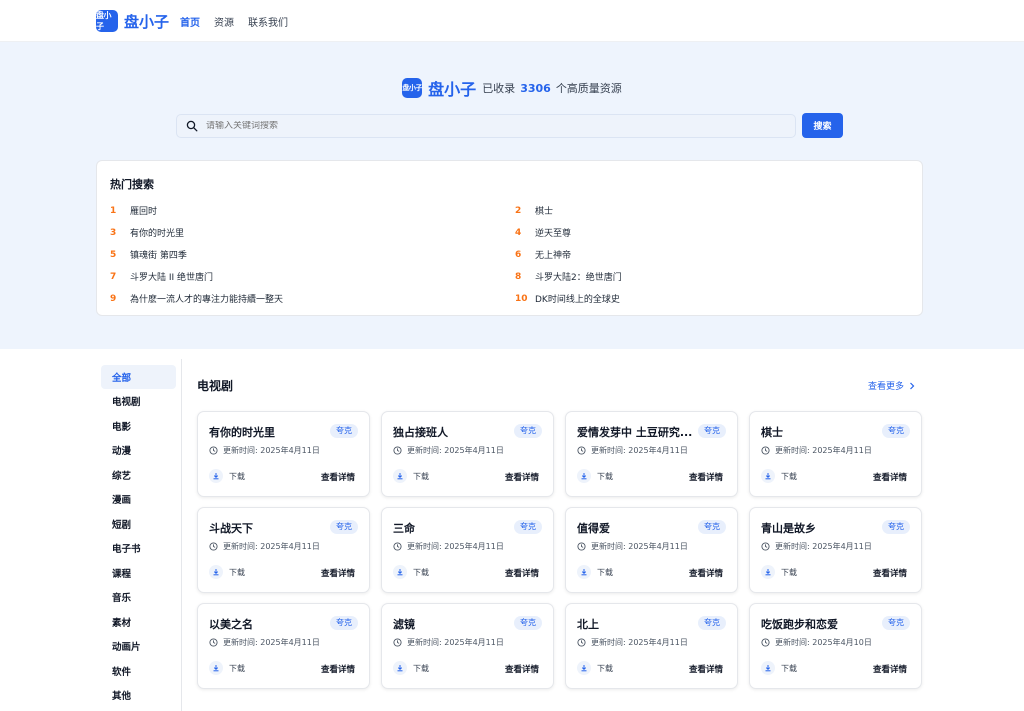  What do you see at coordinates (717, 276) in the screenshot?
I see `hot-search-item: 8 斗罗大陆2：绝世唐门` at bounding box center [717, 276].